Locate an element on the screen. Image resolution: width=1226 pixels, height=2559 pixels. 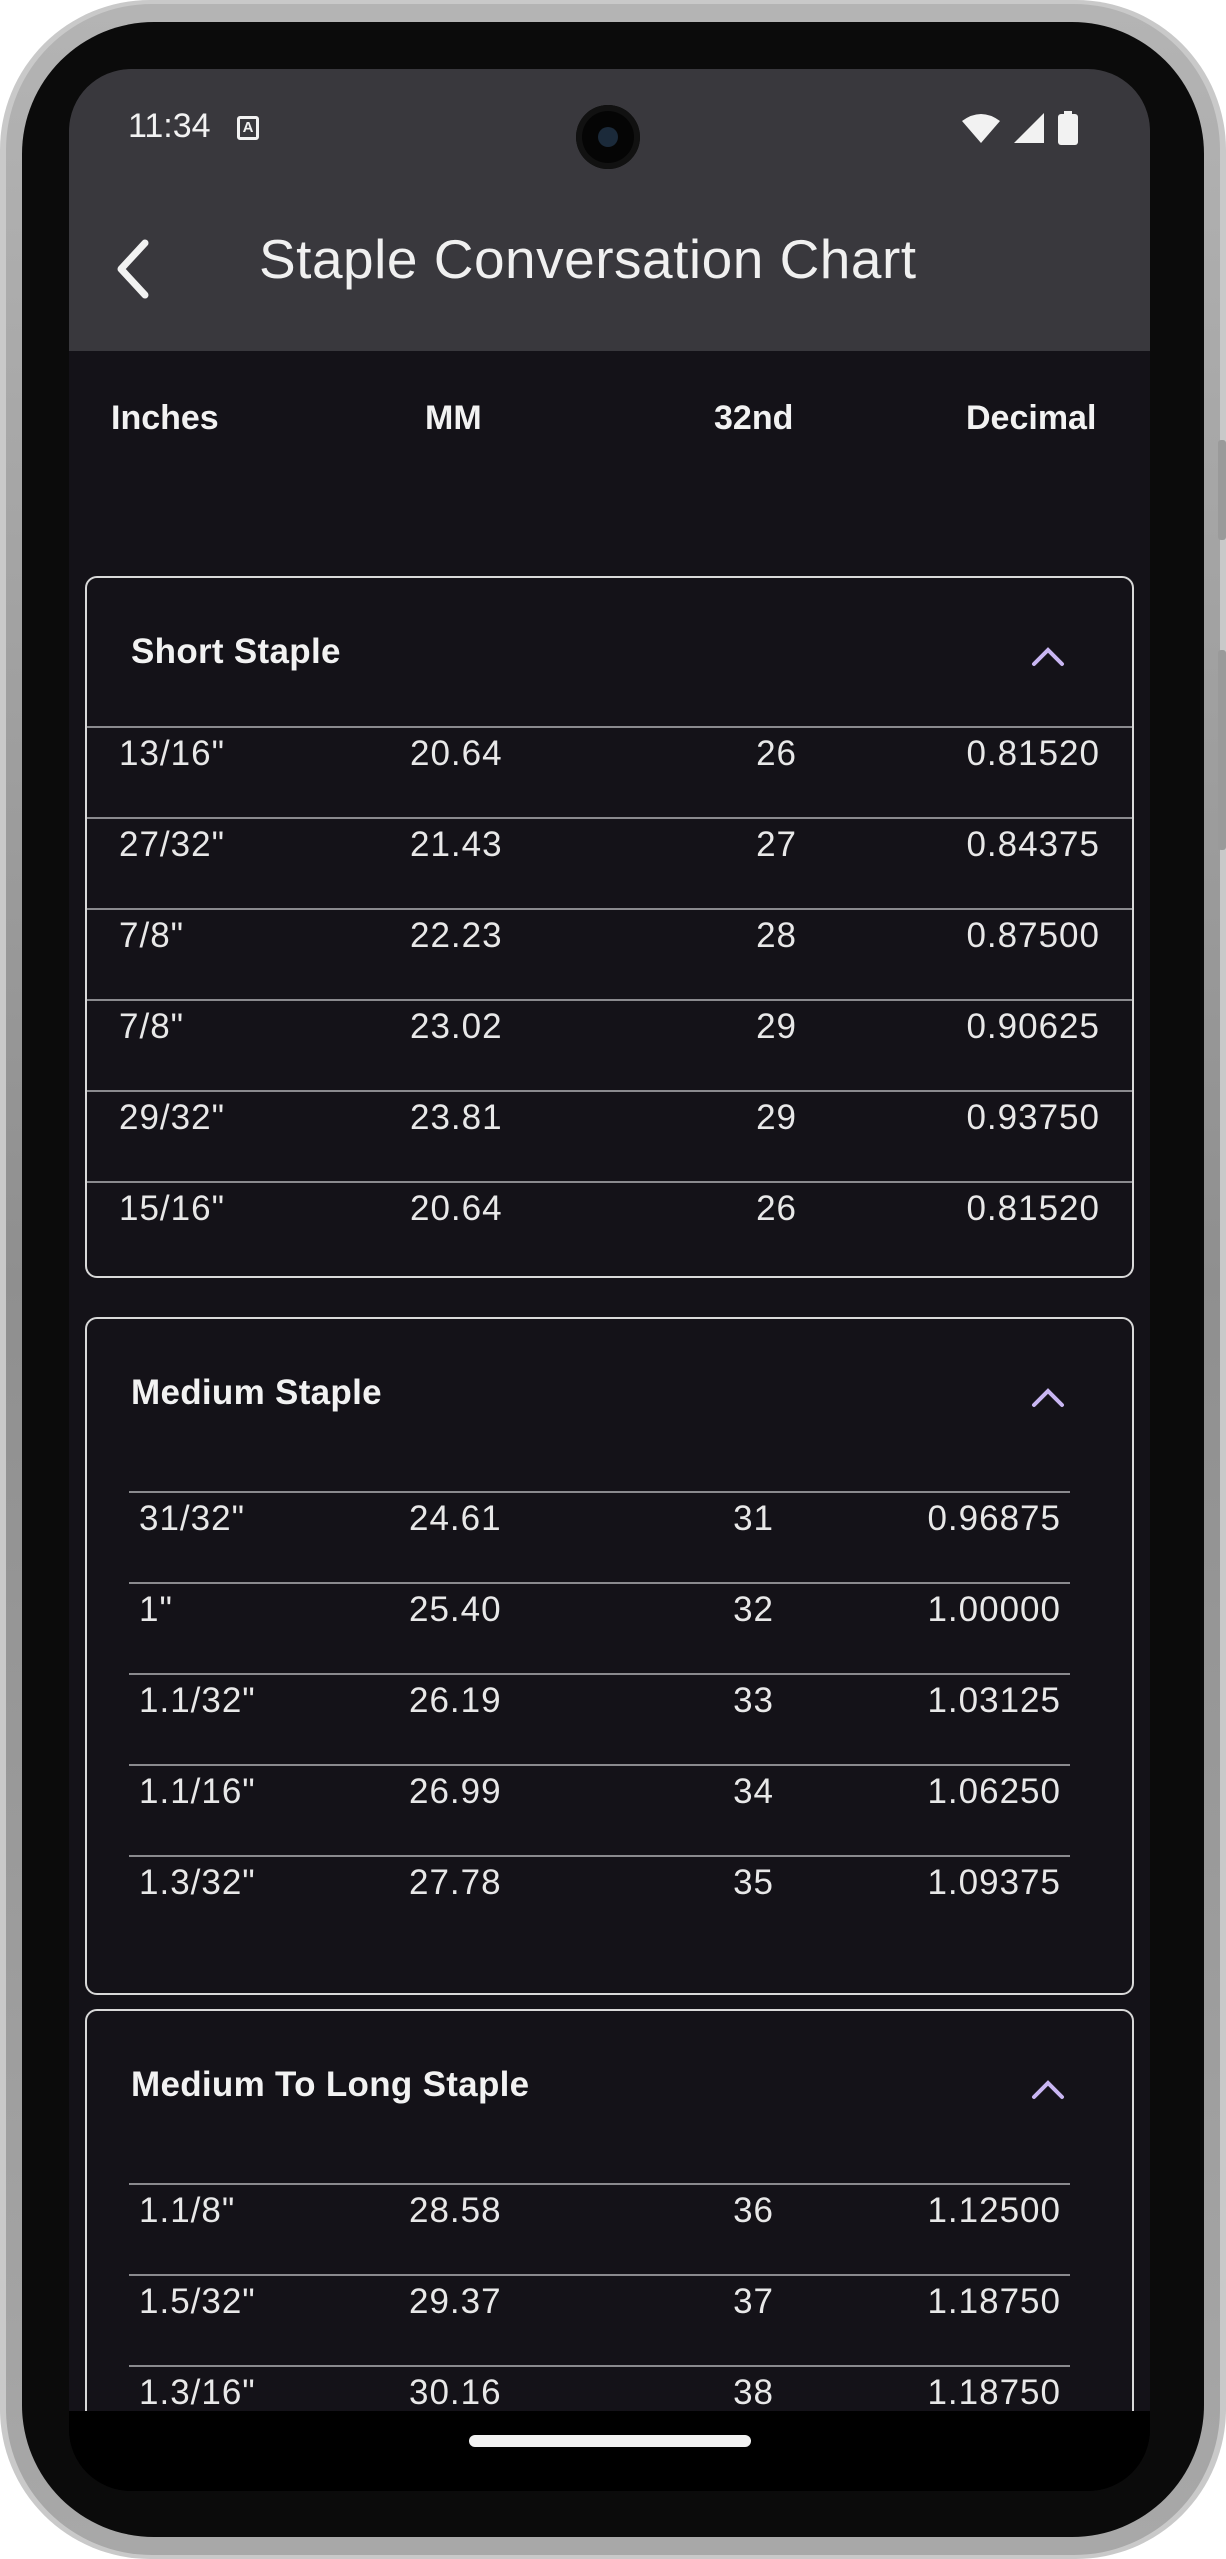
cell-mm: 22.23 is located at coordinates (456, 935).